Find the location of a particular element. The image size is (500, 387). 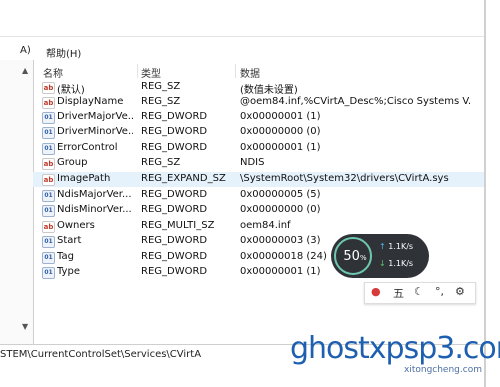

wubi-icon: 五 is located at coordinates (398, 293).